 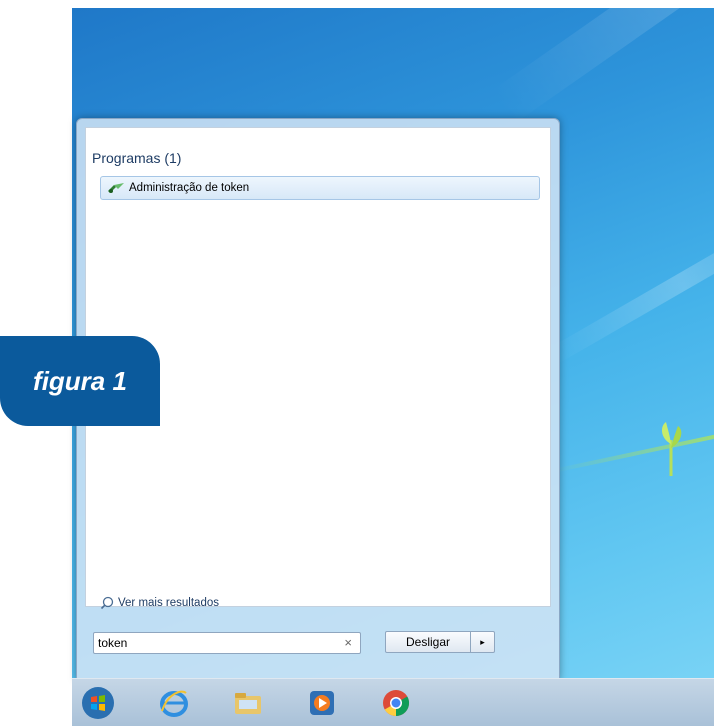 I want to click on figure-caption-text: figura 1, so click(x=80, y=381).